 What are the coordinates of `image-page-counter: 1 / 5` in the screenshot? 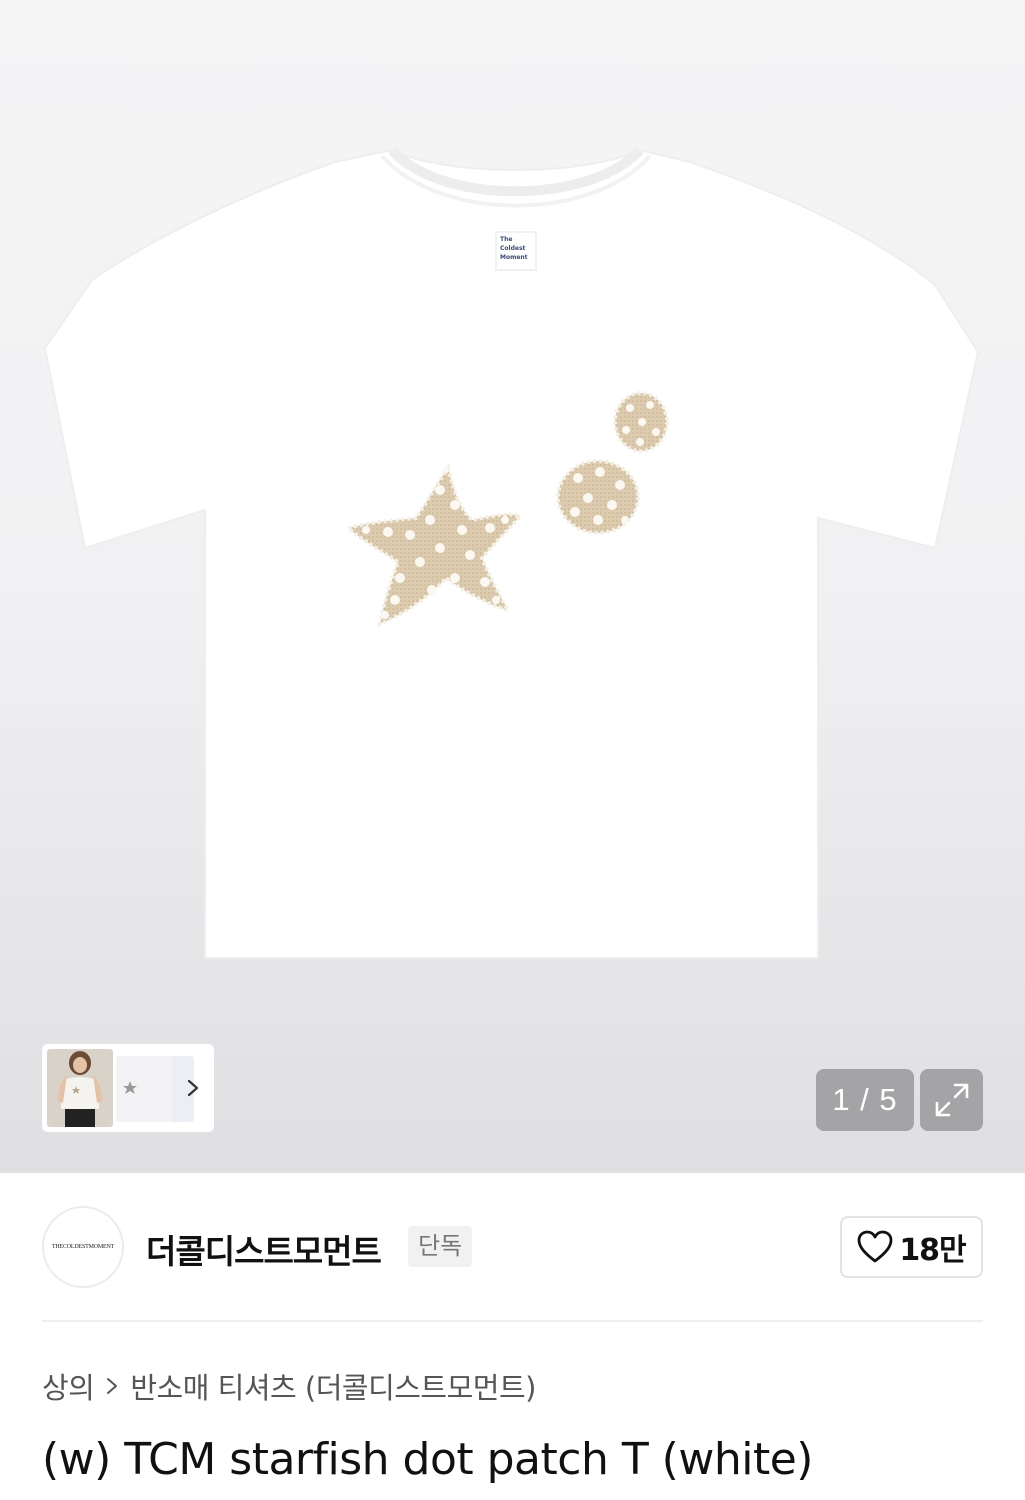 It's located at (865, 1100).